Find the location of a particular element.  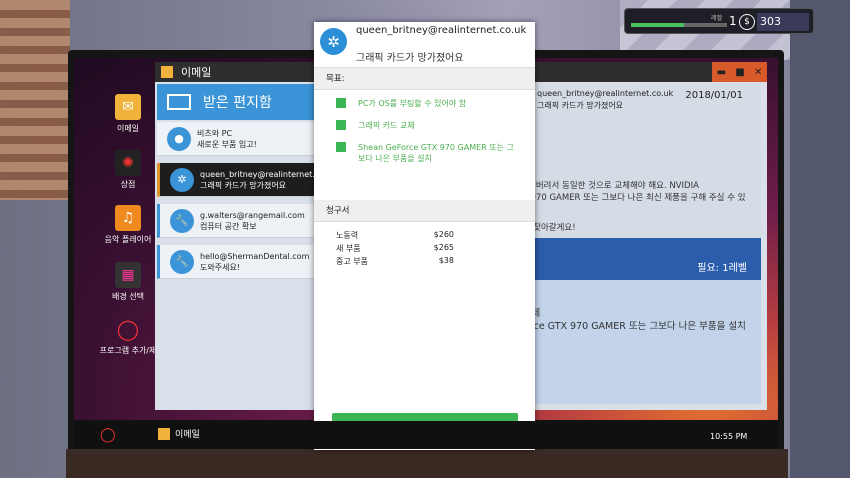

reader-date: 2018/01/01 is located at coordinates (714, 95).